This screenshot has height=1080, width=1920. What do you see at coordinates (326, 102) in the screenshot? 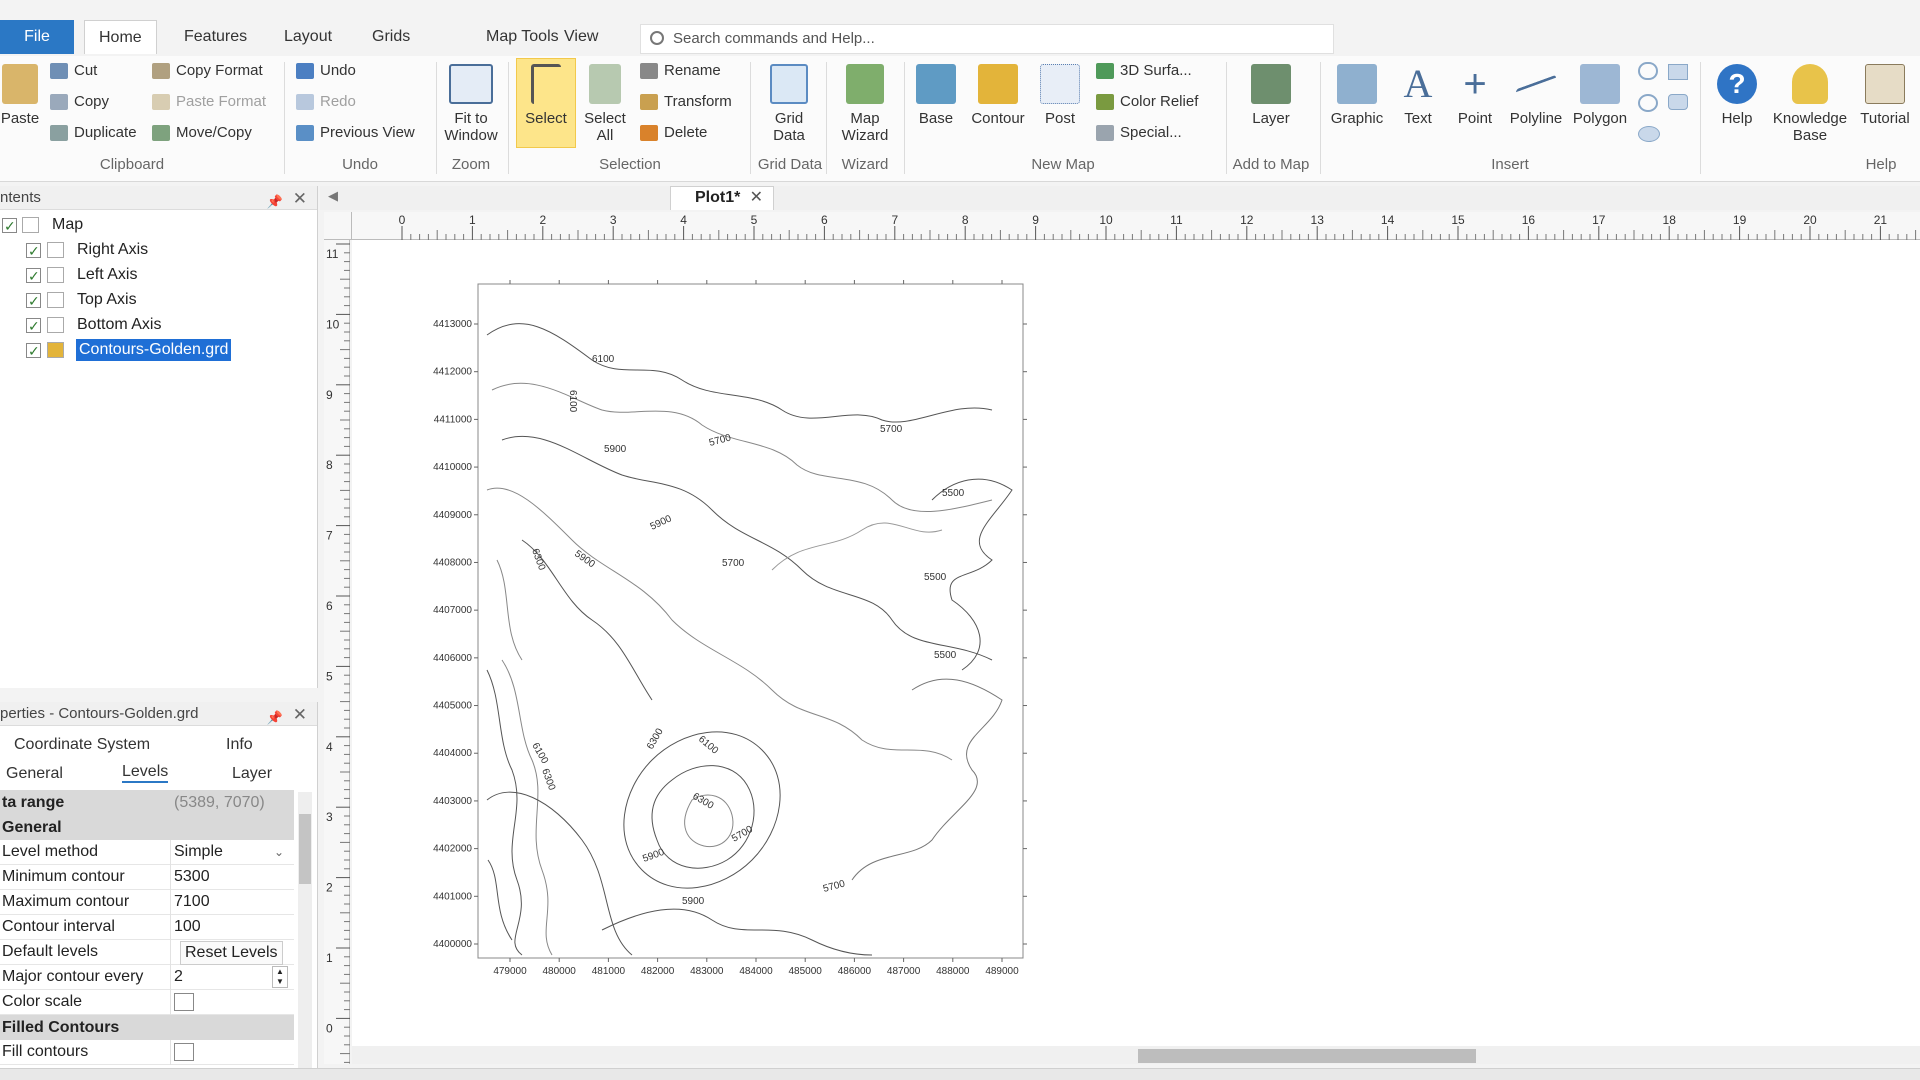
I see `redo-button: Redo` at bounding box center [326, 102].